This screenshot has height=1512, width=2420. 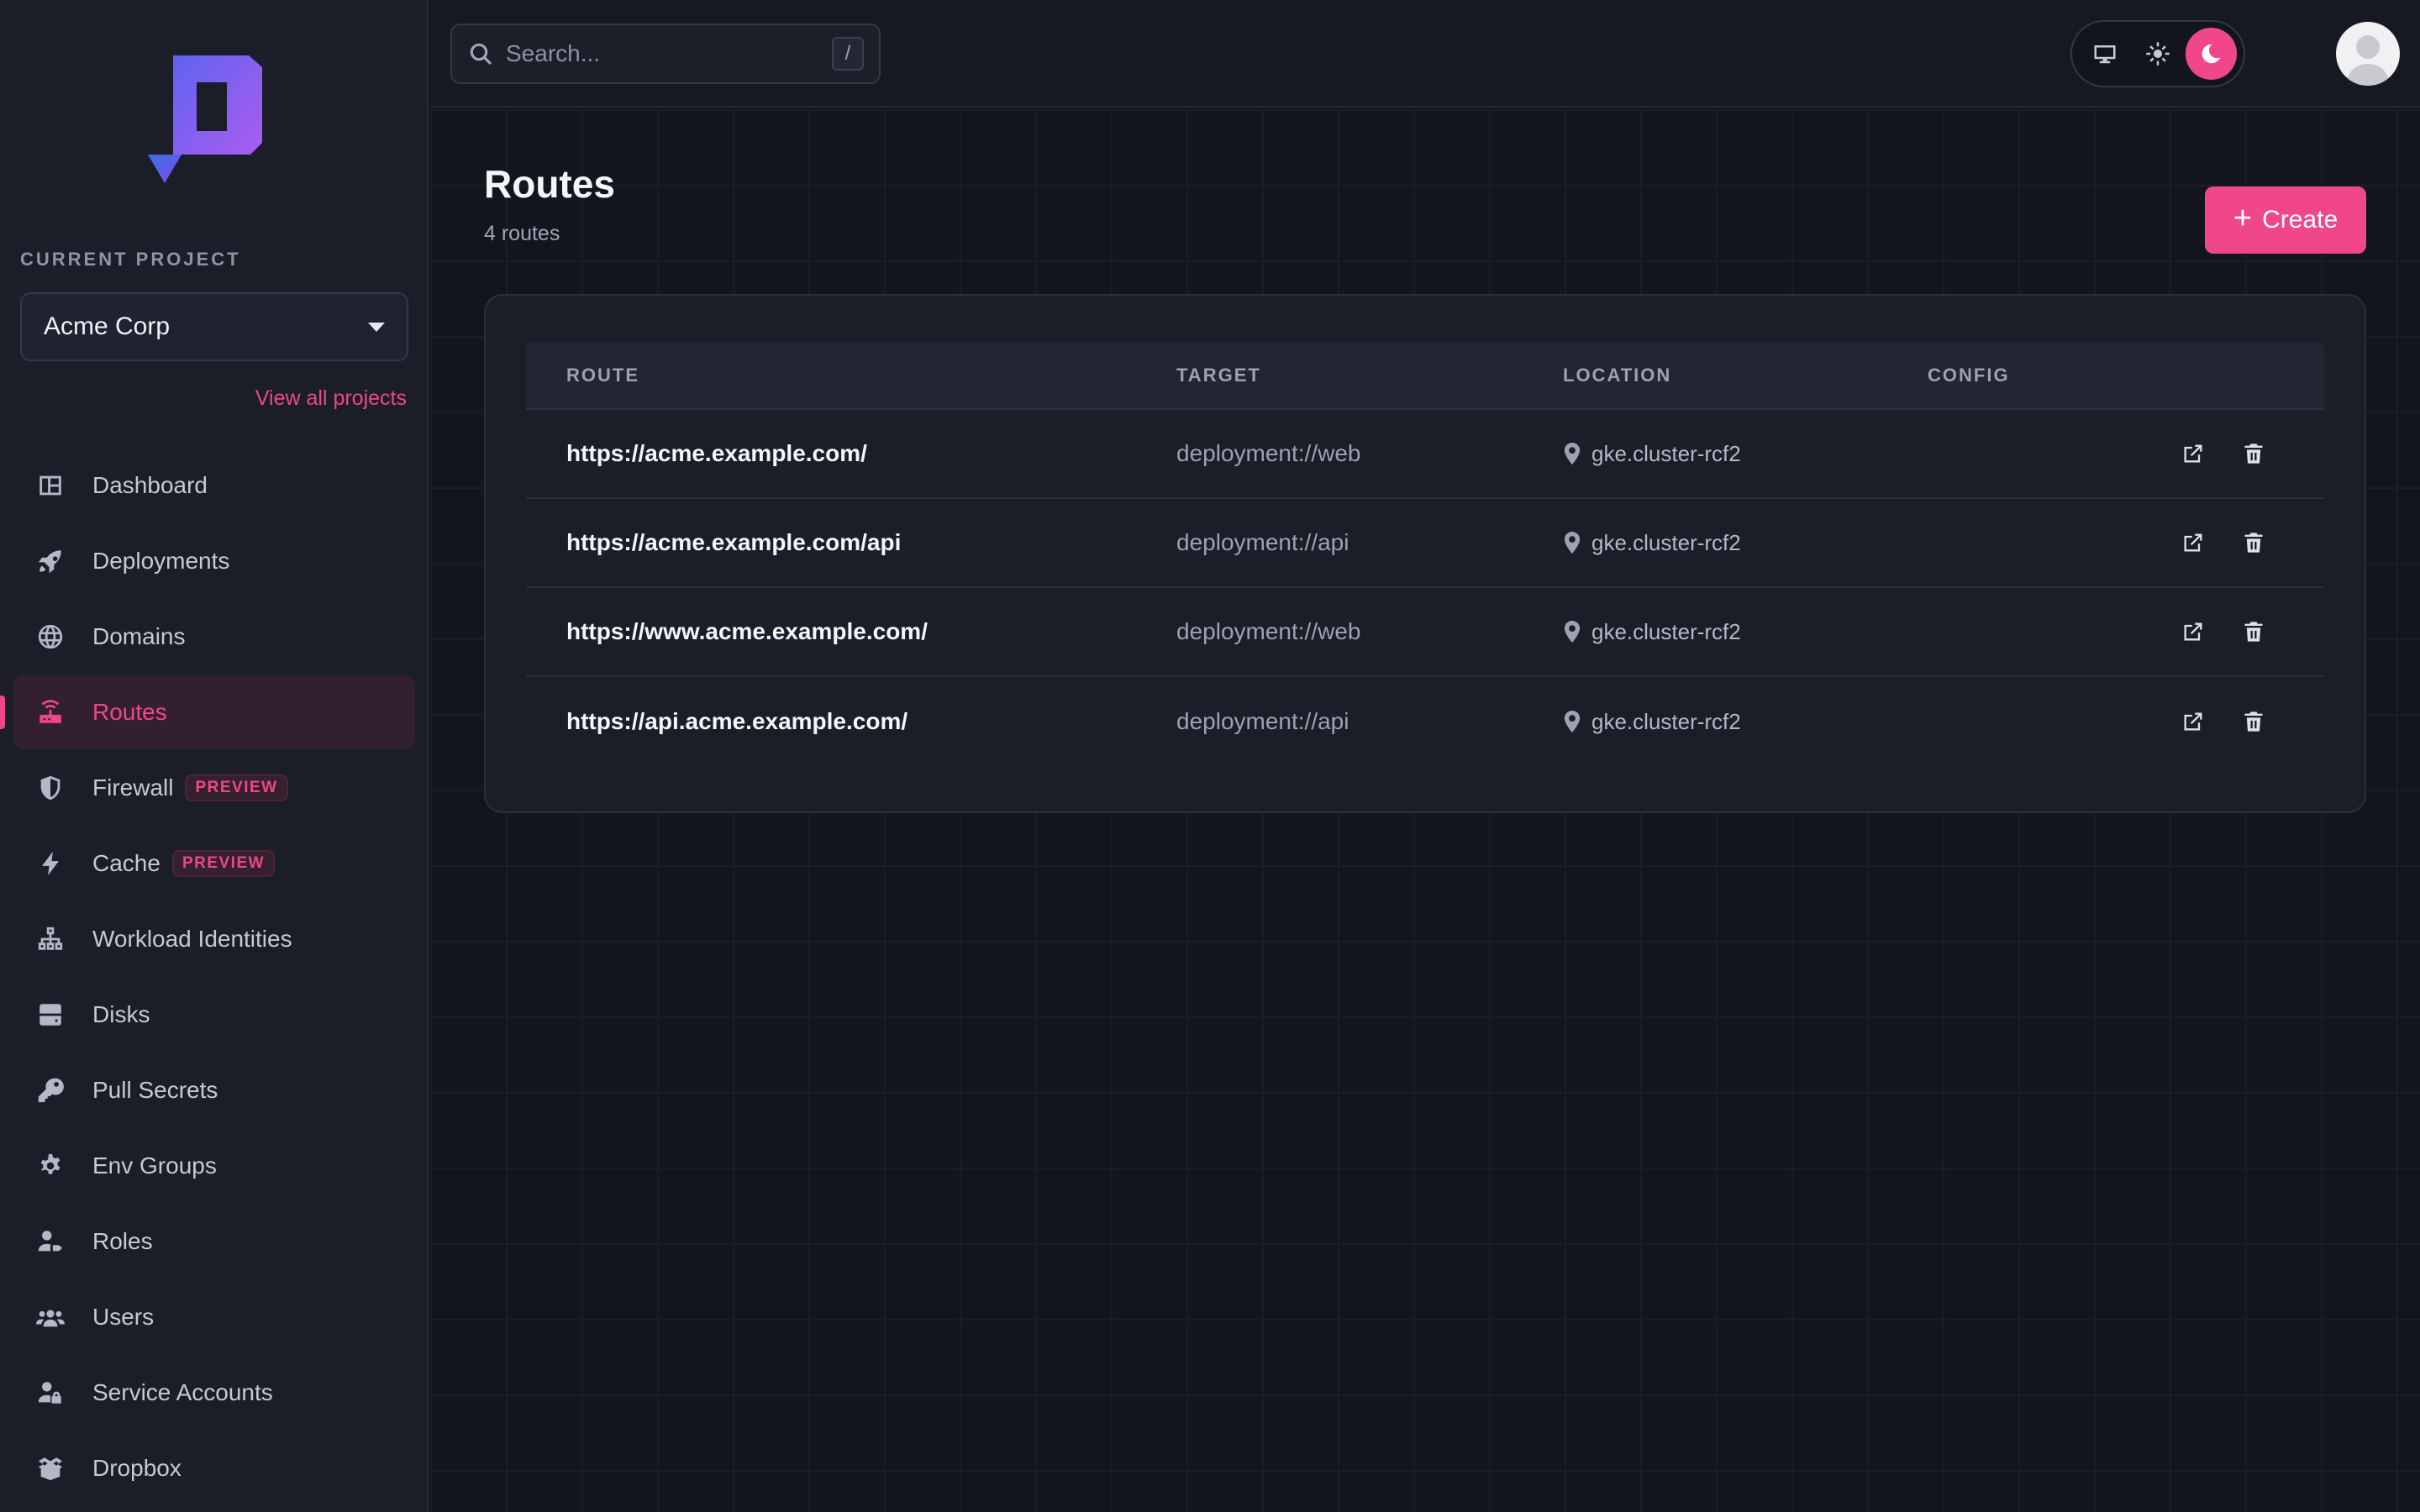 I want to click on sidebar-item-label: Dashboard, so click(x=150, y=485).